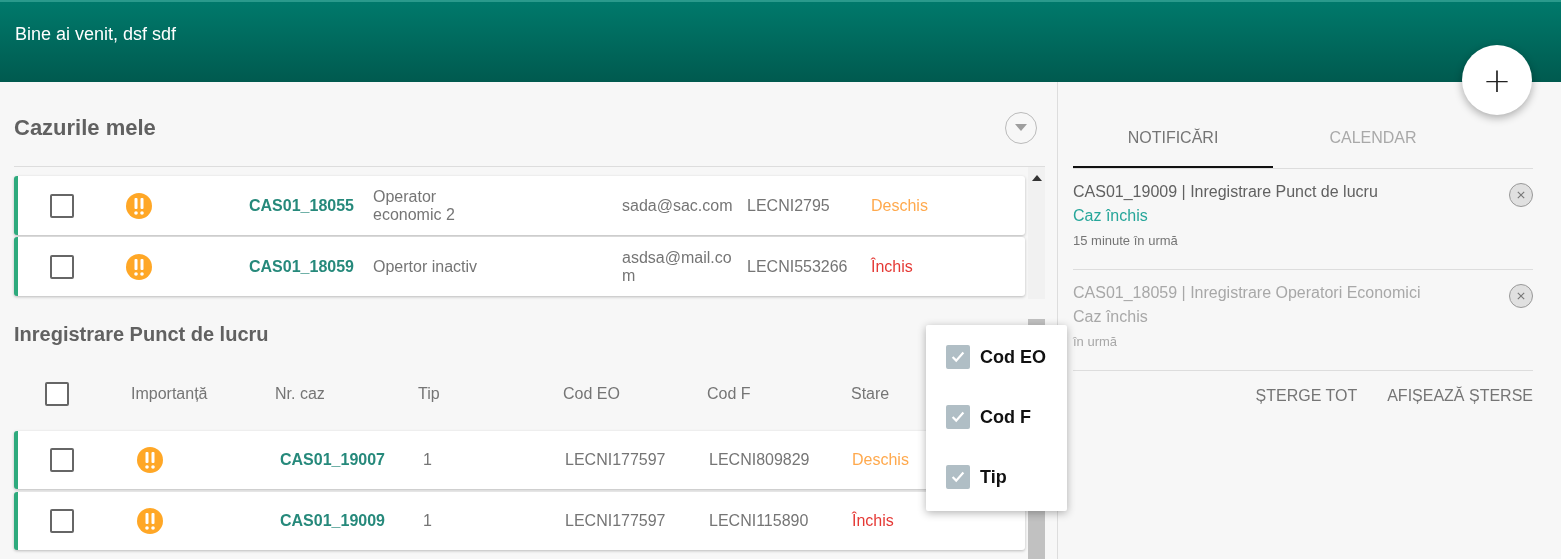 Image resolution: width=1561 pixels, height=559 pixels. I want to click on section-title: Cazurile mele, so click(85, 128).